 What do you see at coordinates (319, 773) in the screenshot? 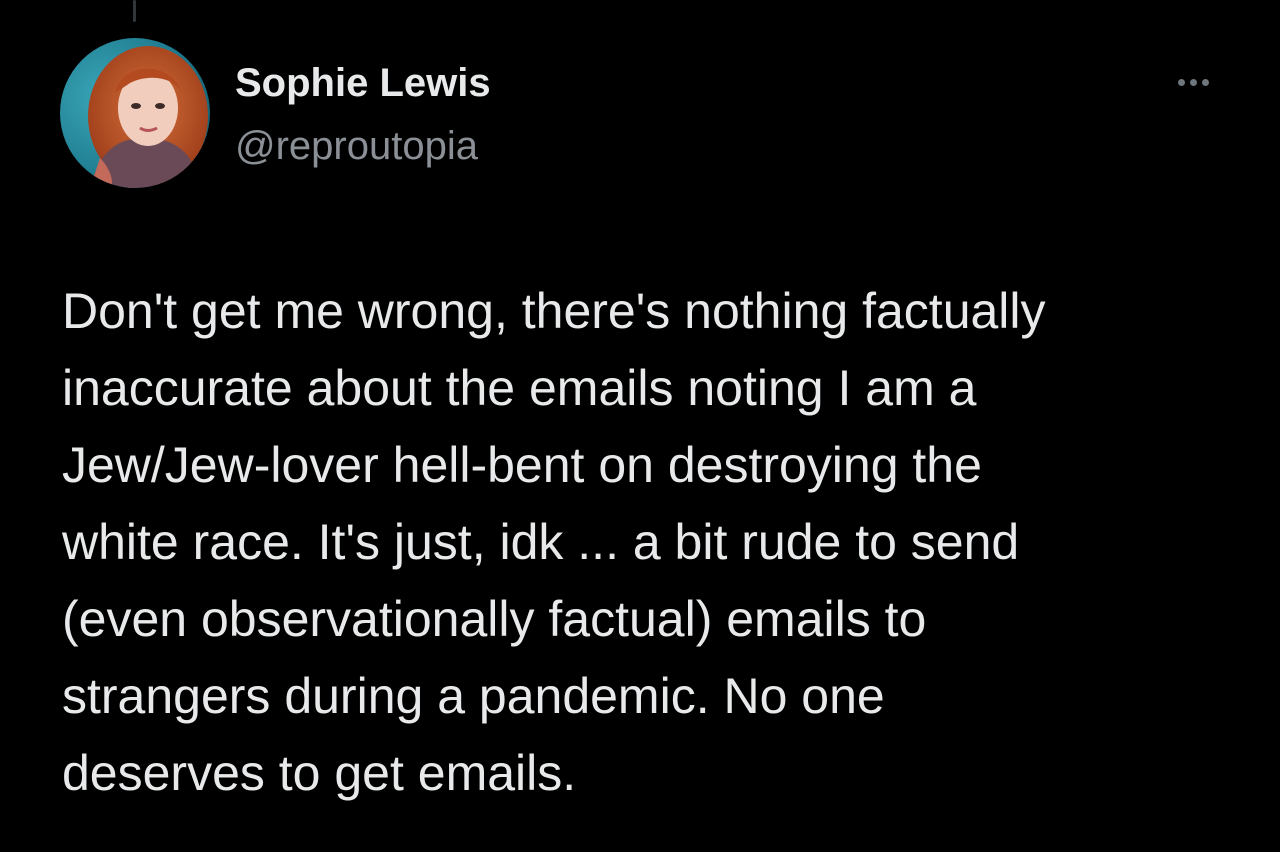
I see `tweet-text-line: deserves to get emails.` at bounding box center [319, 773].